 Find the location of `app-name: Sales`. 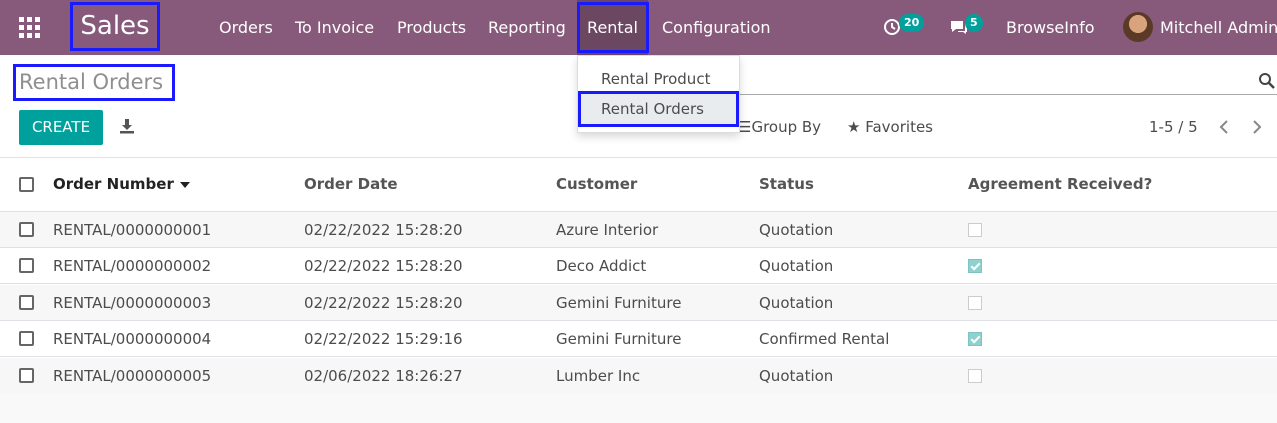

app-name: Sales is located at coordinates (115, 26).